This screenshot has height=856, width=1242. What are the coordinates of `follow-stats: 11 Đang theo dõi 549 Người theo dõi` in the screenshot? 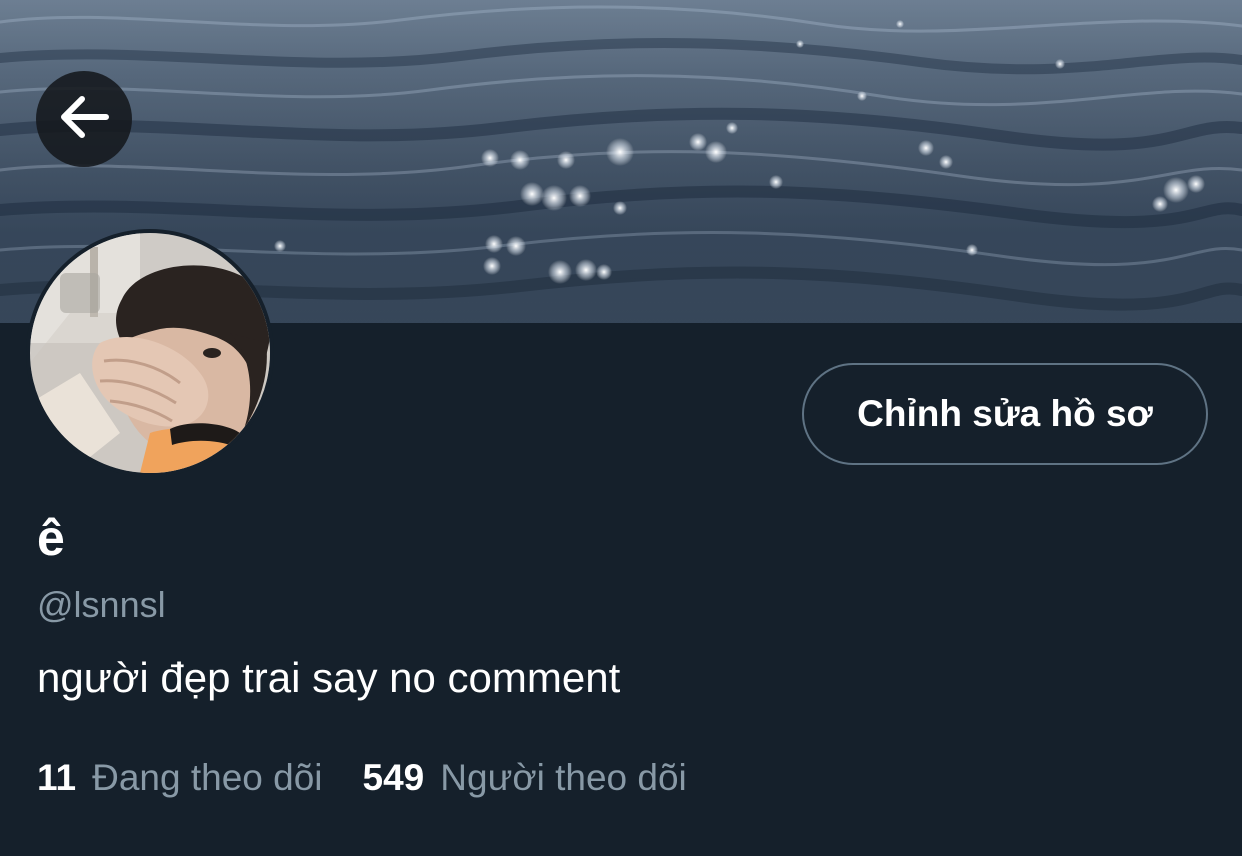 It's located at (362, 778).